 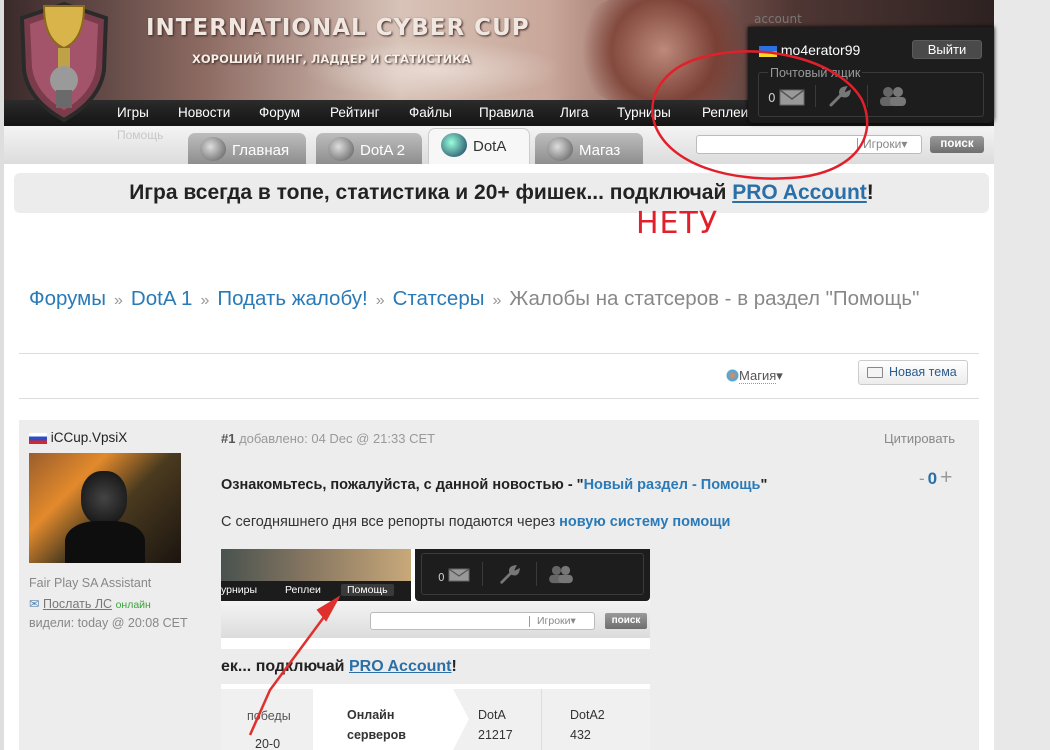 I want to click on tab-dota2-label: DotA 2, so click(x=383, y=150).